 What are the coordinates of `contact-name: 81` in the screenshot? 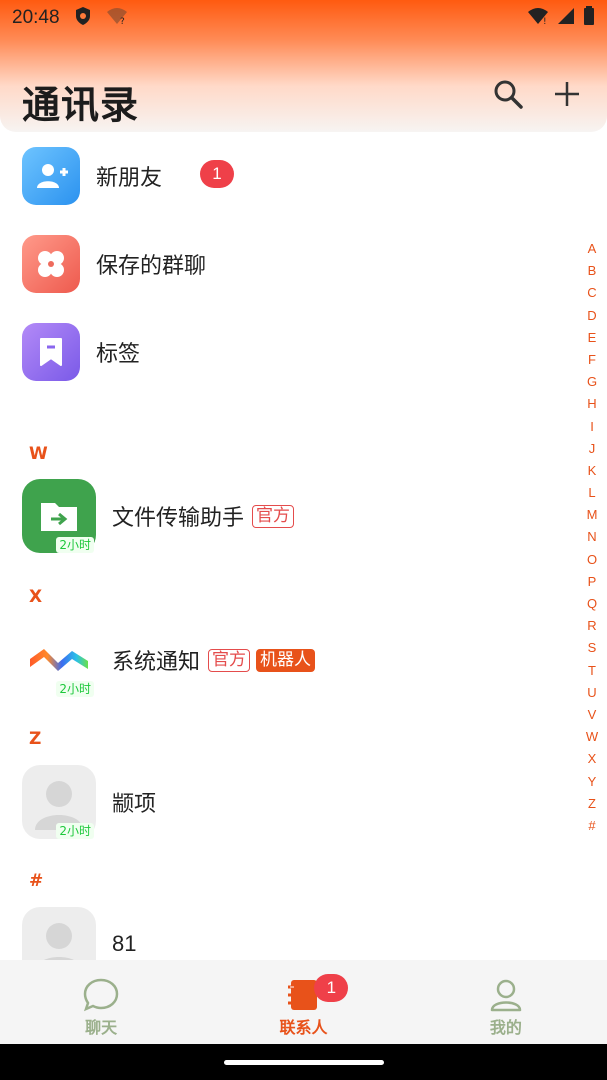 It's located at (124, 943).